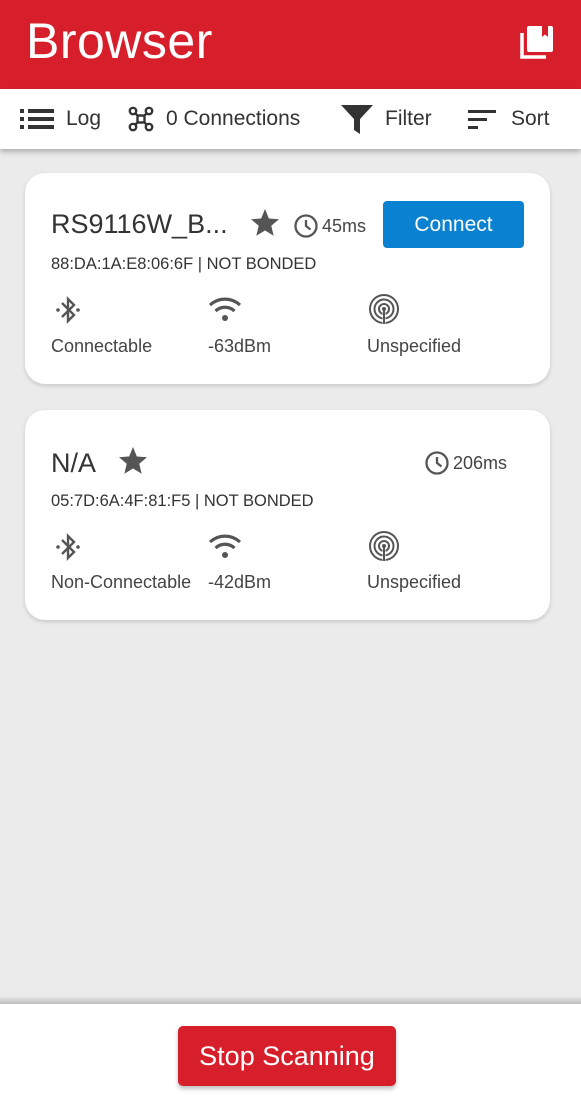  I want to click on connectable-status: Connectable, so click(102, 346).